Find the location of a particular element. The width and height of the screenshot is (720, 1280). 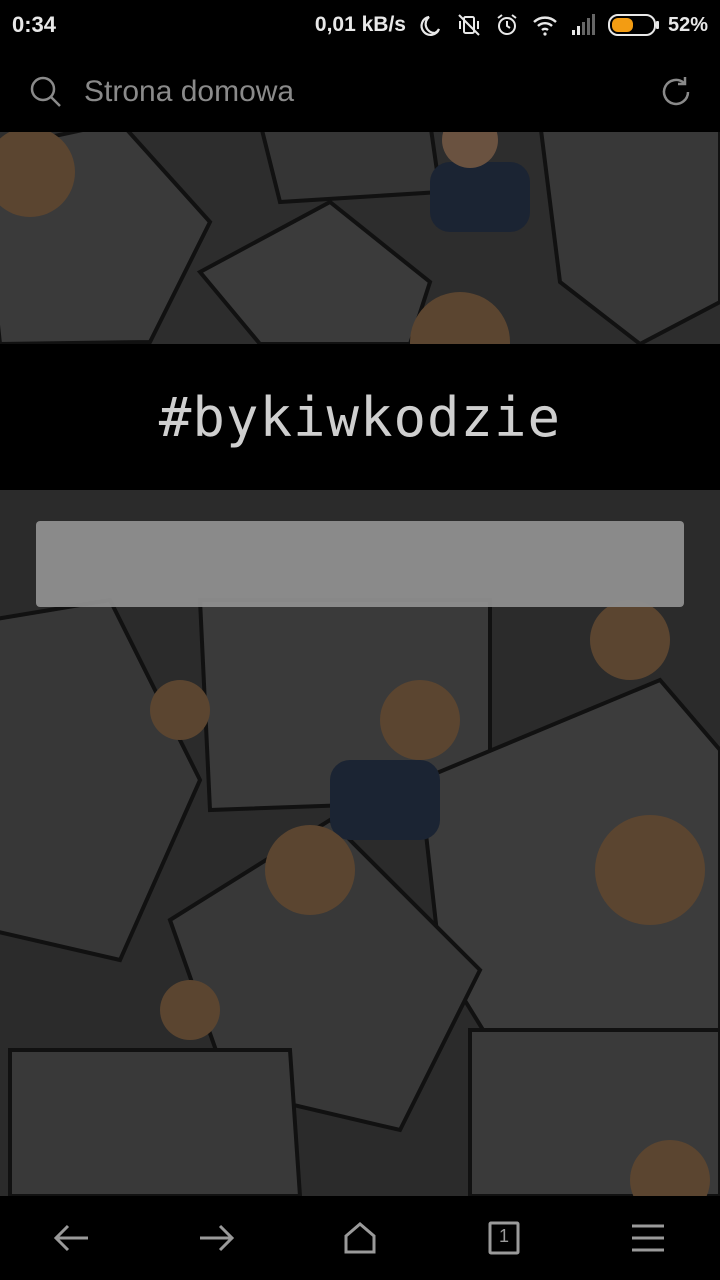

menu-icon is located at coordinates (648, 1238).